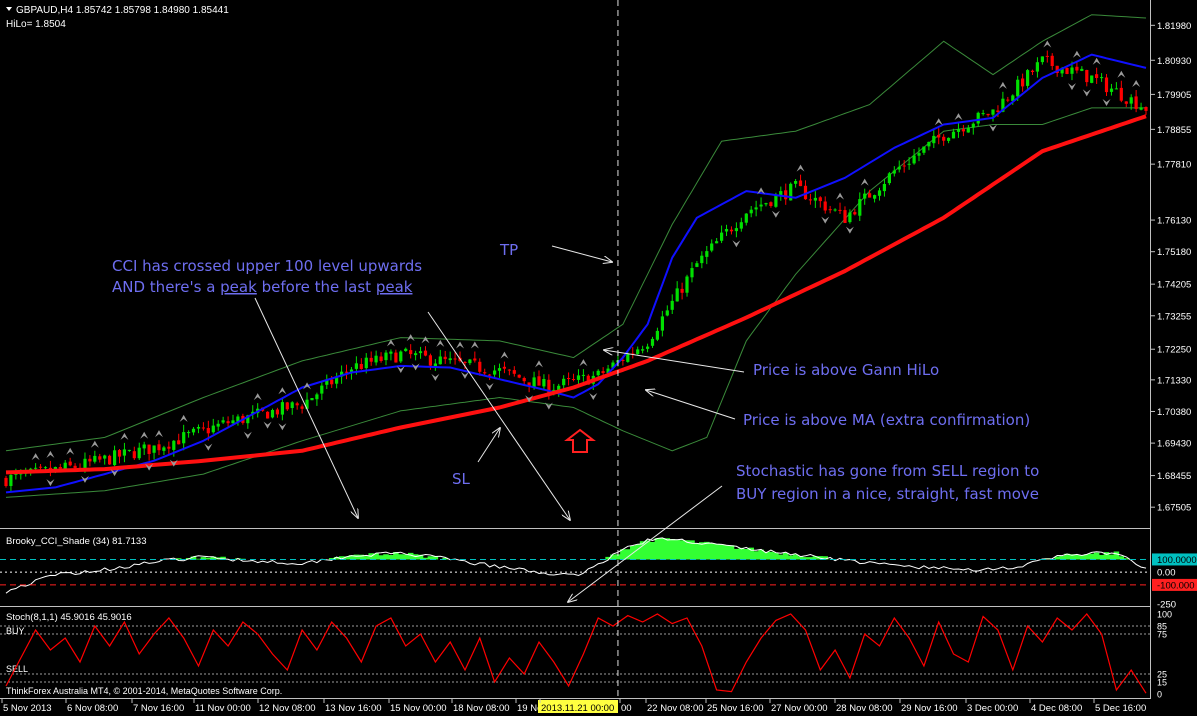  I want to click on time-tick-label: 18 Nov 08:00, so click(481, 708).